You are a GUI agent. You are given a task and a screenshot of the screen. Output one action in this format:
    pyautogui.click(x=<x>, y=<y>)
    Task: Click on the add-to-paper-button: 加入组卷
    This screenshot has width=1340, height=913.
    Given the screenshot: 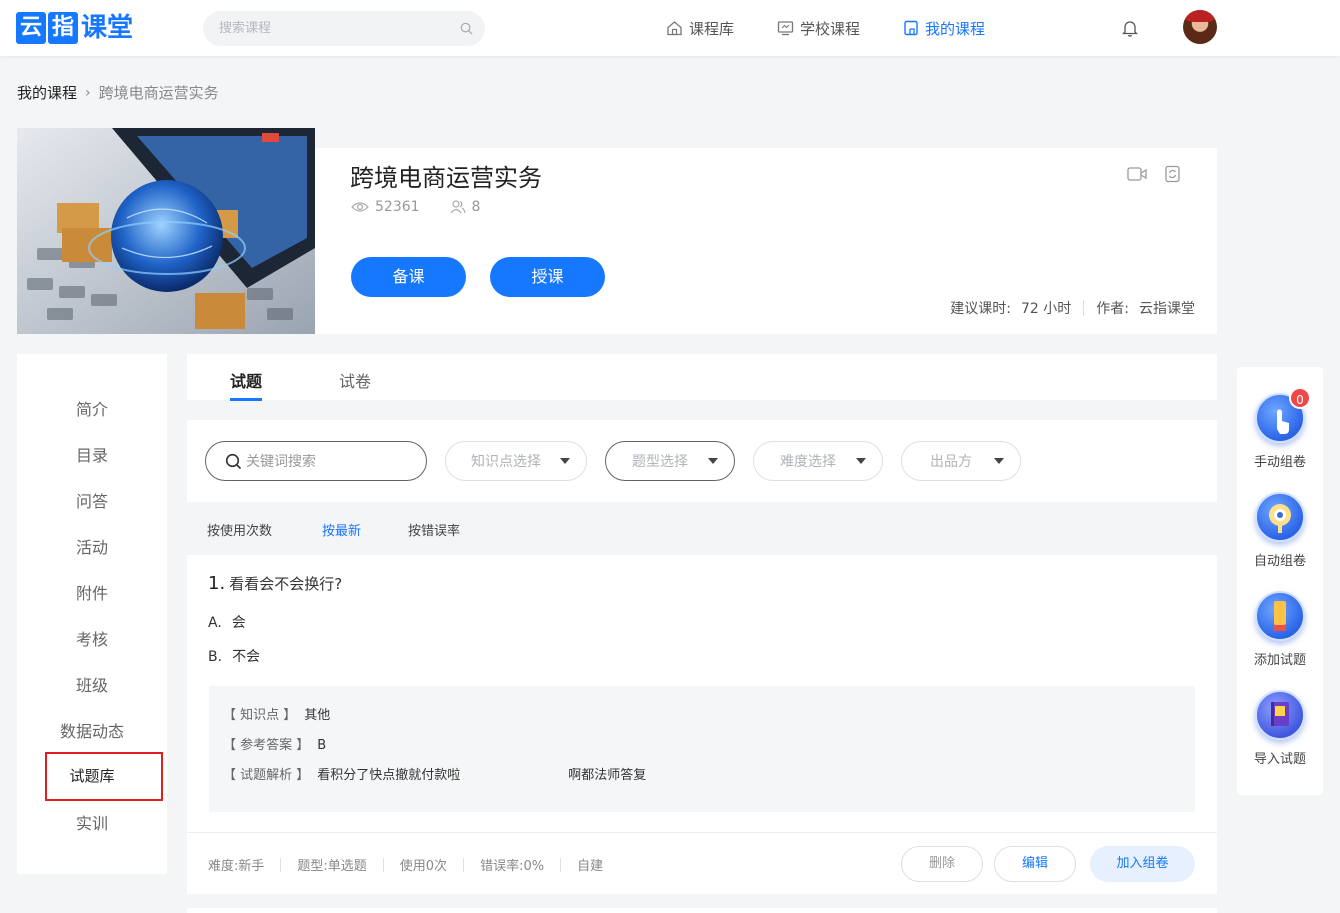 What is the action you would take?
    pyautogui.click(x=1142, y=864)
    